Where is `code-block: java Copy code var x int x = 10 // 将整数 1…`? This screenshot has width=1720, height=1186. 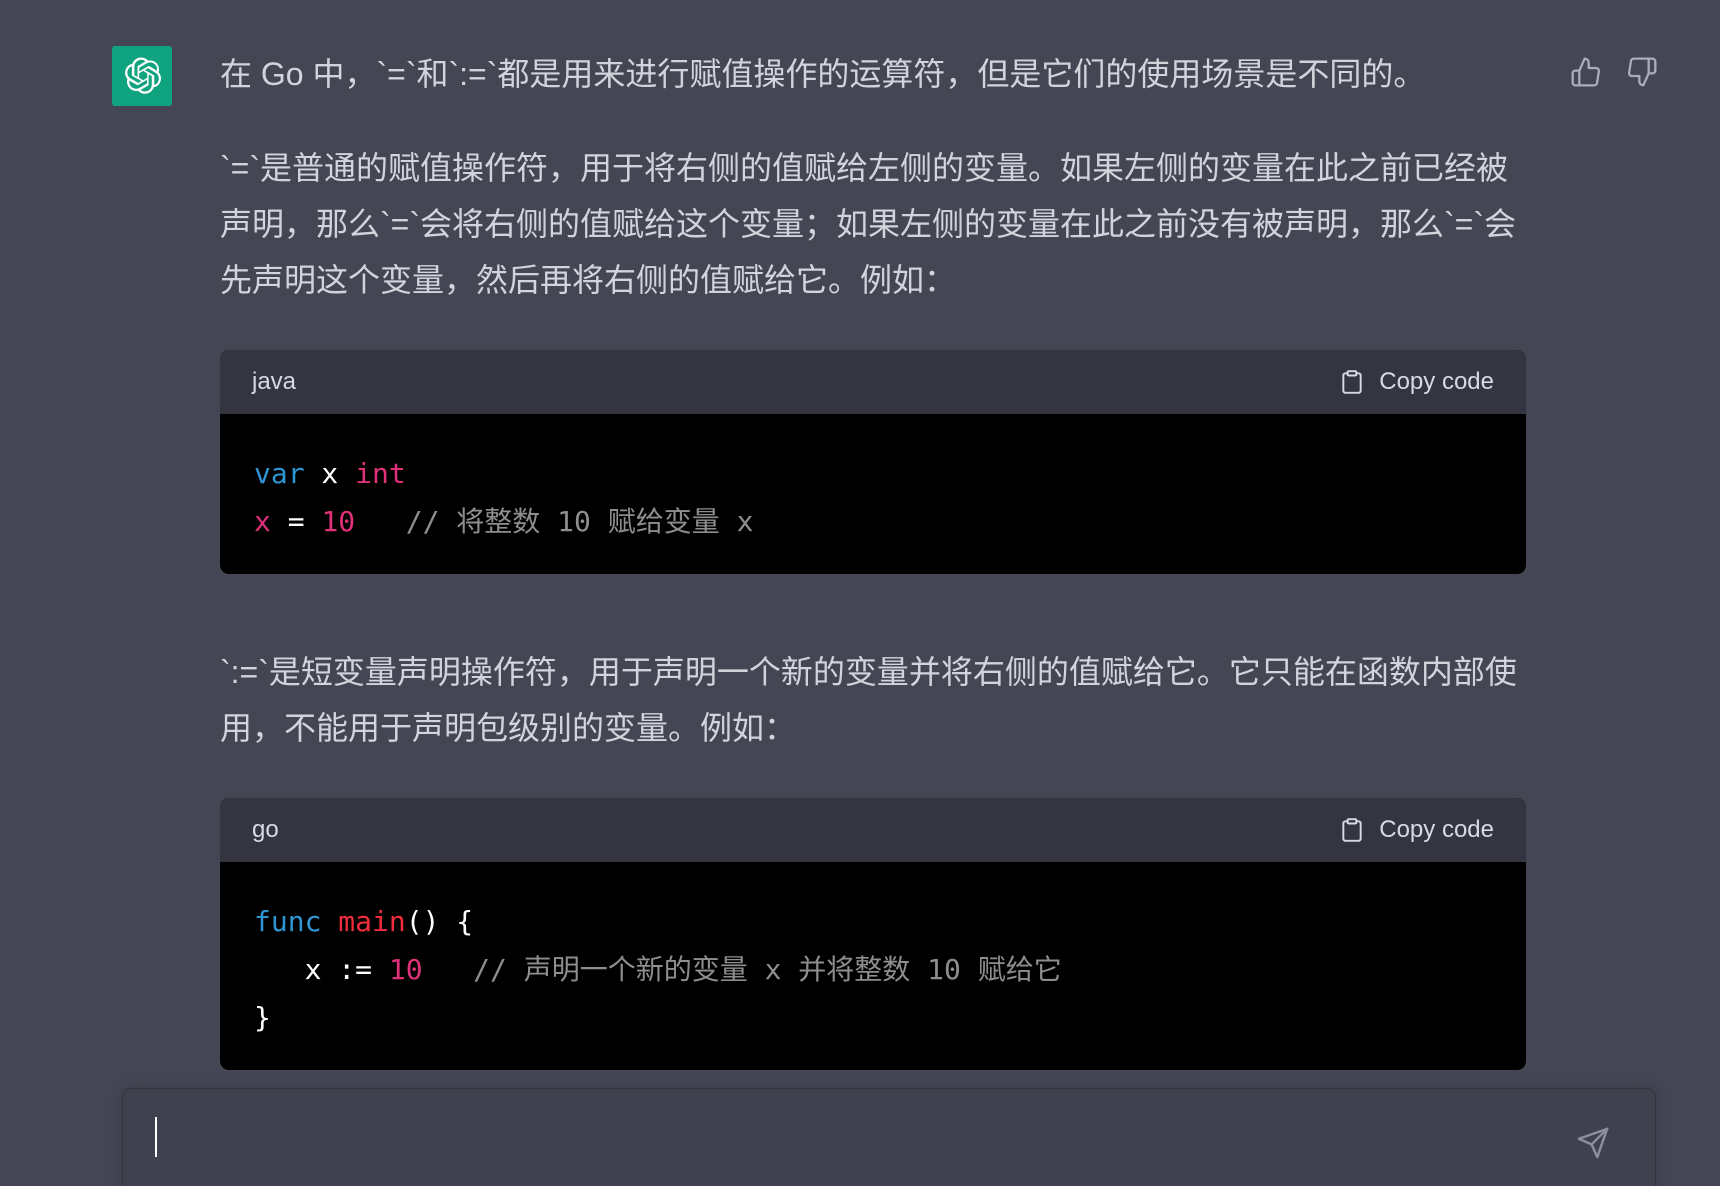 code-block: java Copy code var x int x = 10 // 将整数 1… is located at coordinates (873, 462).